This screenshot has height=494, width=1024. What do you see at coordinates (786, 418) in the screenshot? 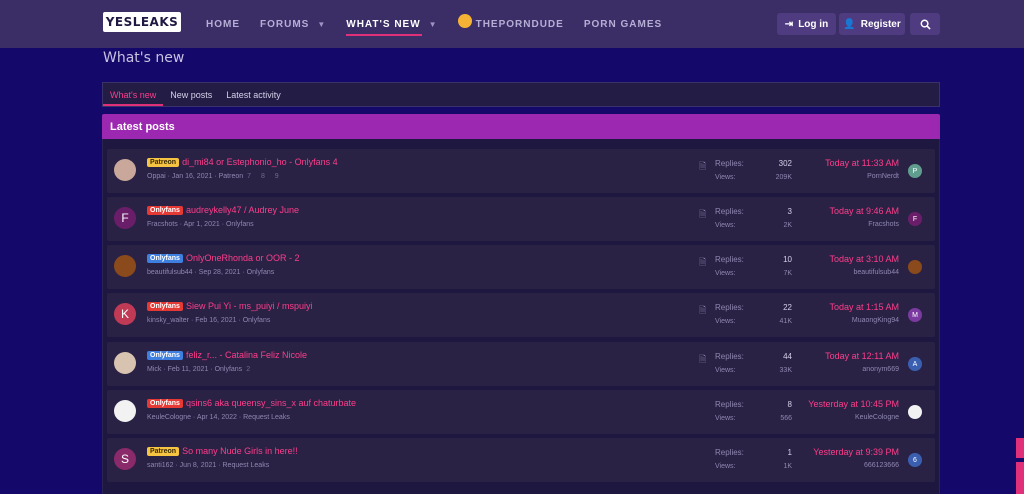
I see `views-count: 566` at bounding box center [786, 418].